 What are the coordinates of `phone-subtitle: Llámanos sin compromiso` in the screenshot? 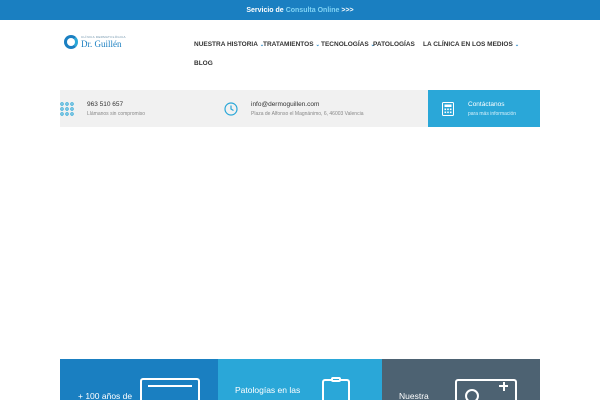 It's located at (116, 113).